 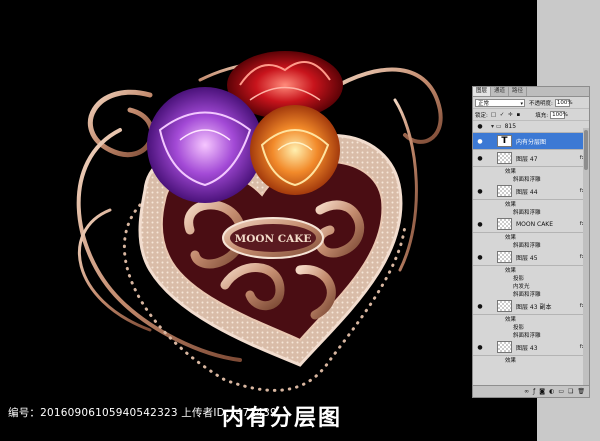 I want to click on layer-name: 图层 45, so click(x=527, y=258).